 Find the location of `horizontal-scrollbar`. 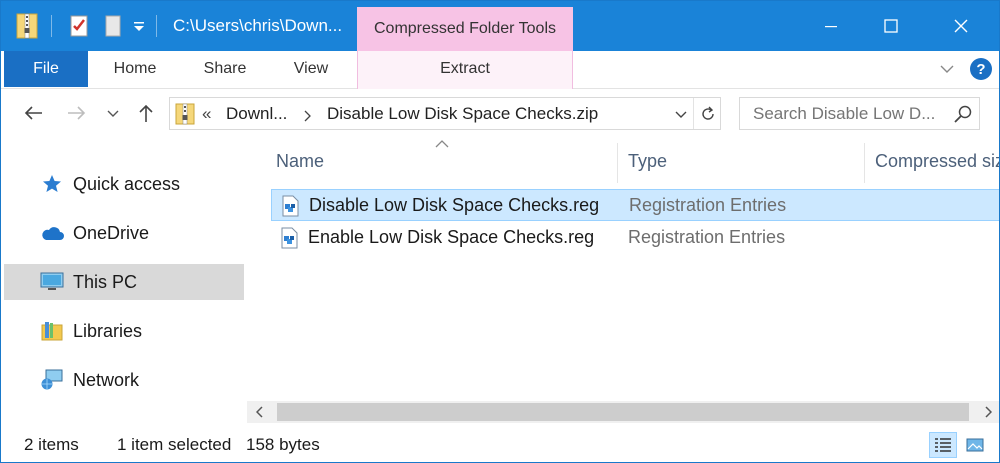

horizontal-scrollbar is located at coordinates (623, 412).